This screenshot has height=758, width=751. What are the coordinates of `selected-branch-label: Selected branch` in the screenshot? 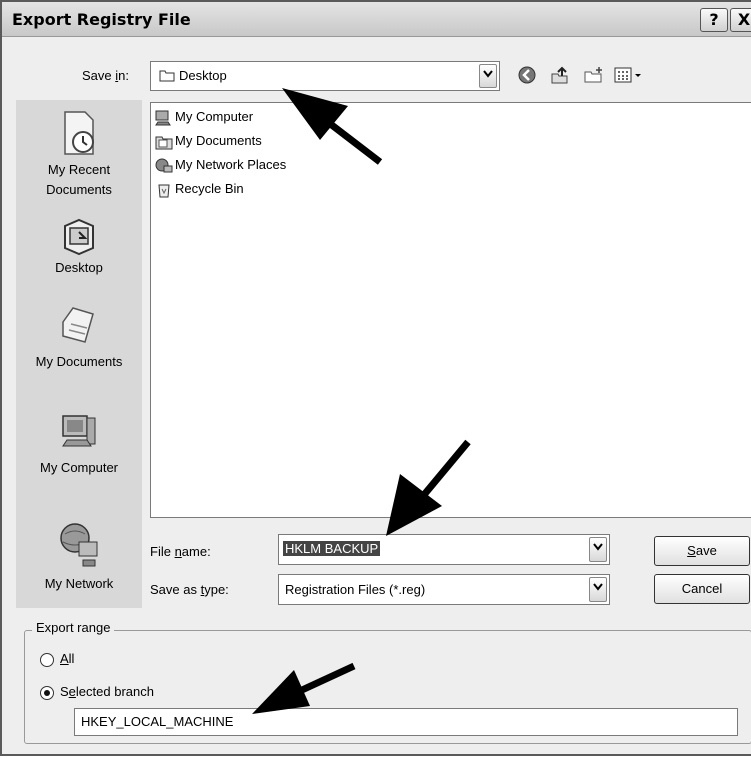 It's located at (107, 691).